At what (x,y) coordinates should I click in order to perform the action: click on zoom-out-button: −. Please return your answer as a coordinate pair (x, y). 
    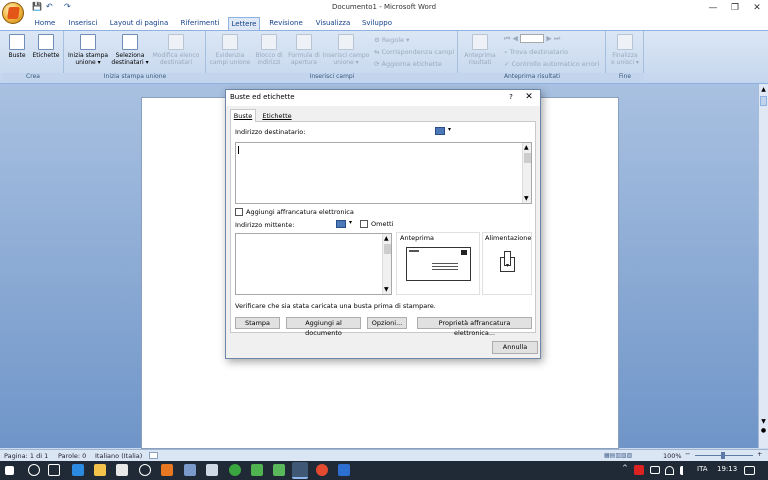
    Looking at the image, I should click on (687, 454).